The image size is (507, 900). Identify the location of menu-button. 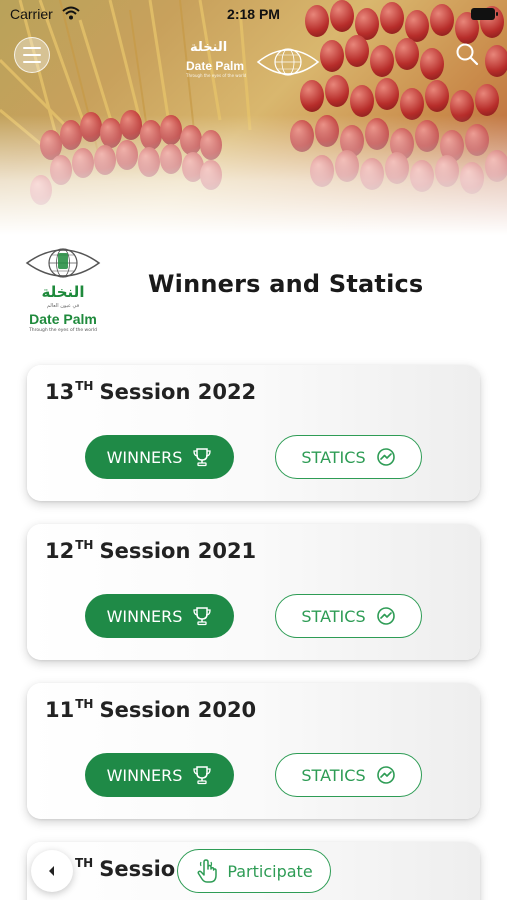
(32, 55).